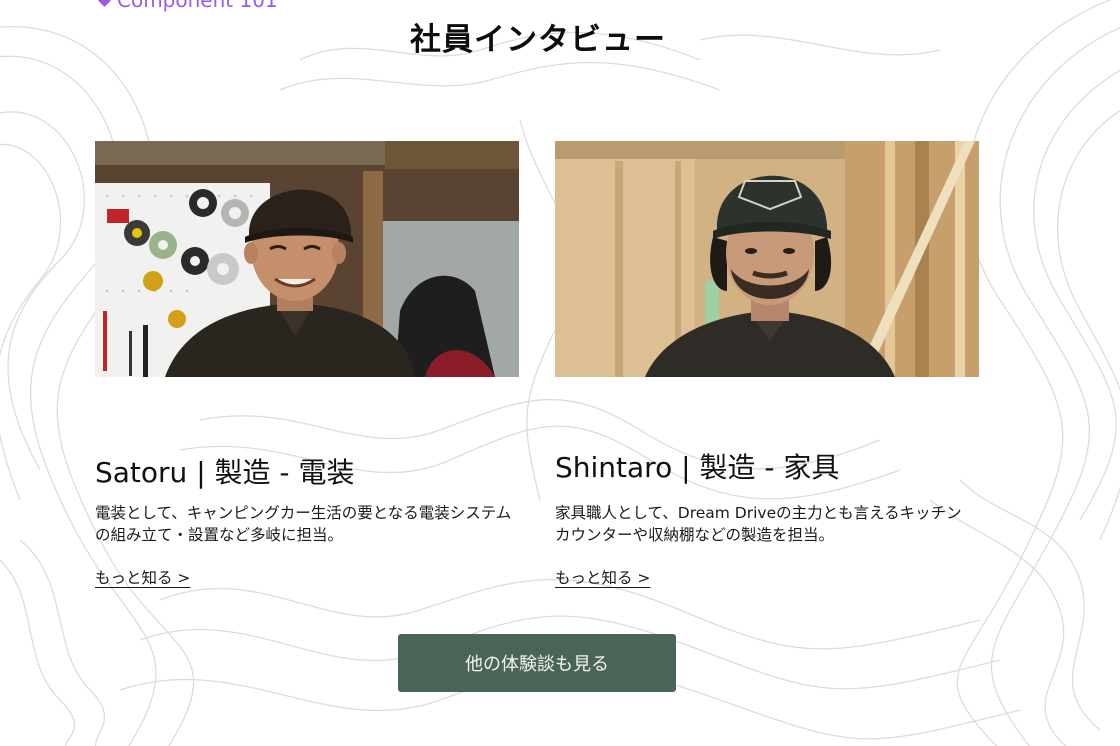 The image size is (1120, 746). I want to click on section-title: 社員インタビュー, so click(538, 40).